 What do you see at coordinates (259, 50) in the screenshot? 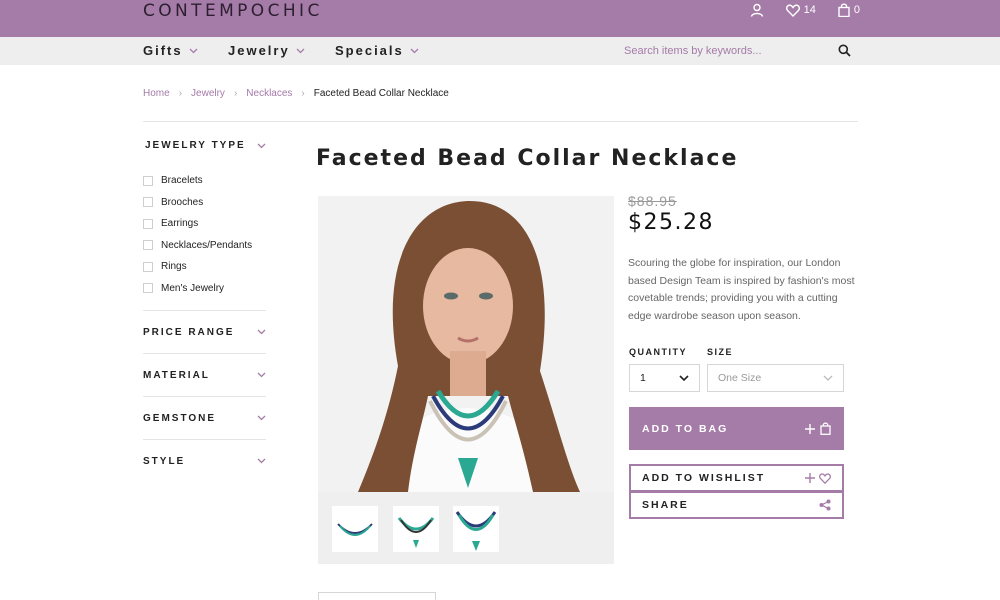
I see `nav-item-label: Jewelry` at bounding box center [259, 50].